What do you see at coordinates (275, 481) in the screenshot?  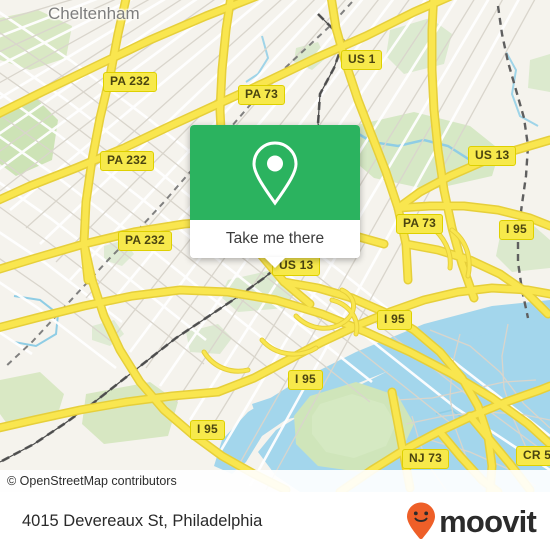 I see `map-attribution: © OpenStreetMap contributors` at bounding box center [275, 481].